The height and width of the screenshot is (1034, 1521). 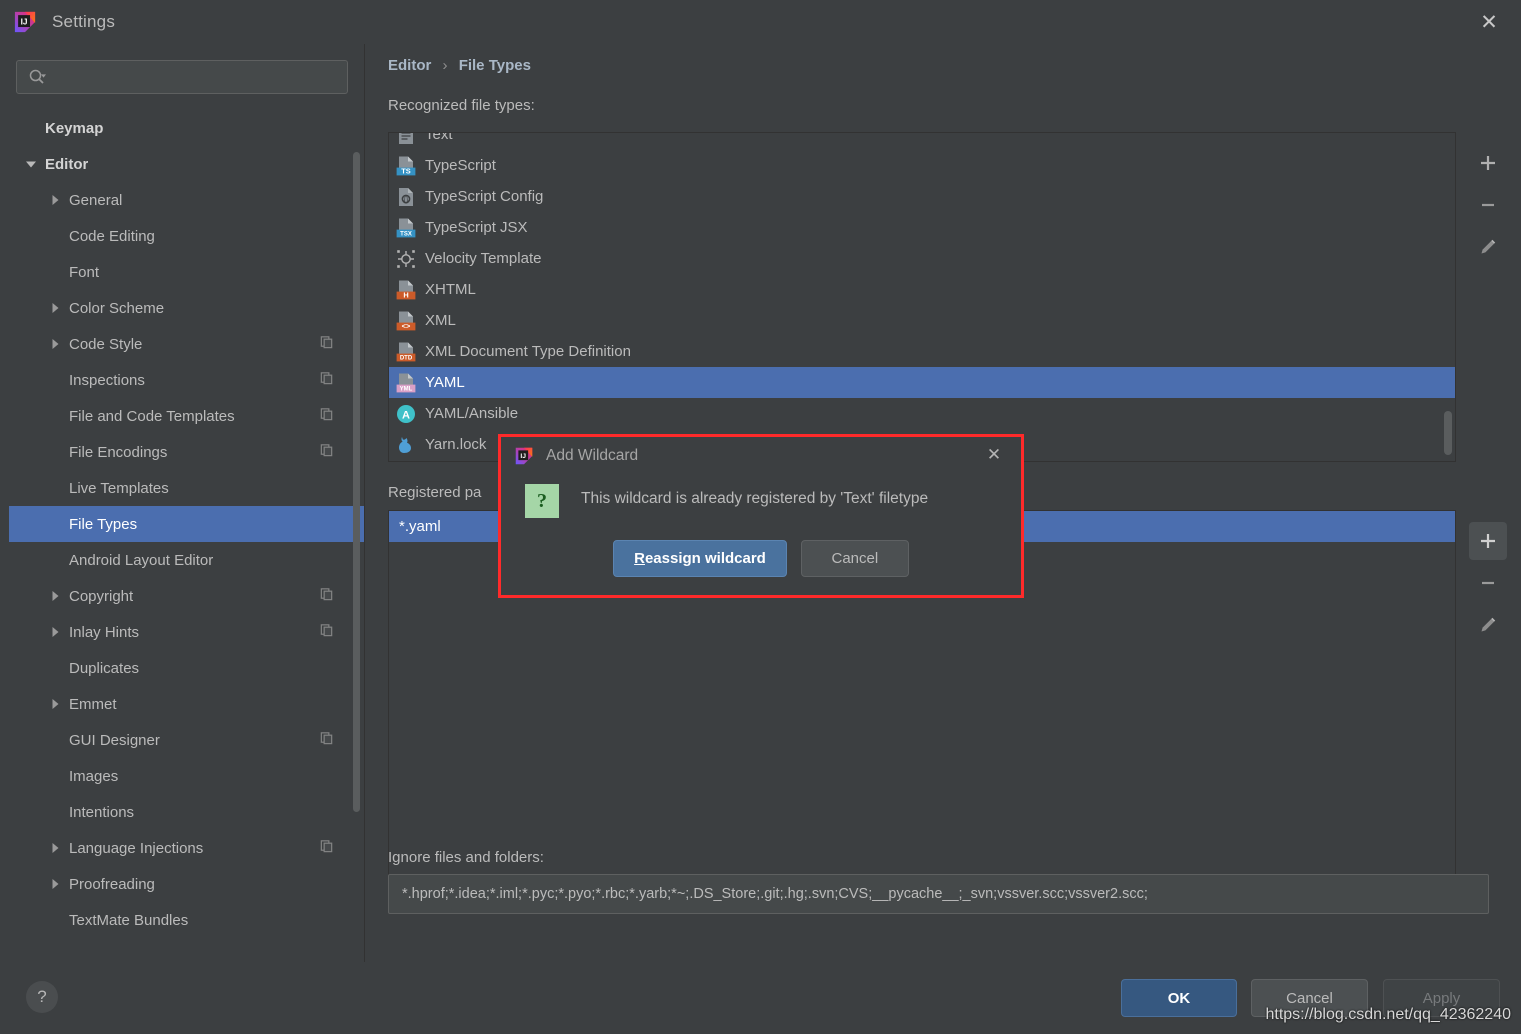 What do you see at coordinates (1488, 163) in the screenshot?
I see `add-file-type-button` at bounding box center [1488, 163].